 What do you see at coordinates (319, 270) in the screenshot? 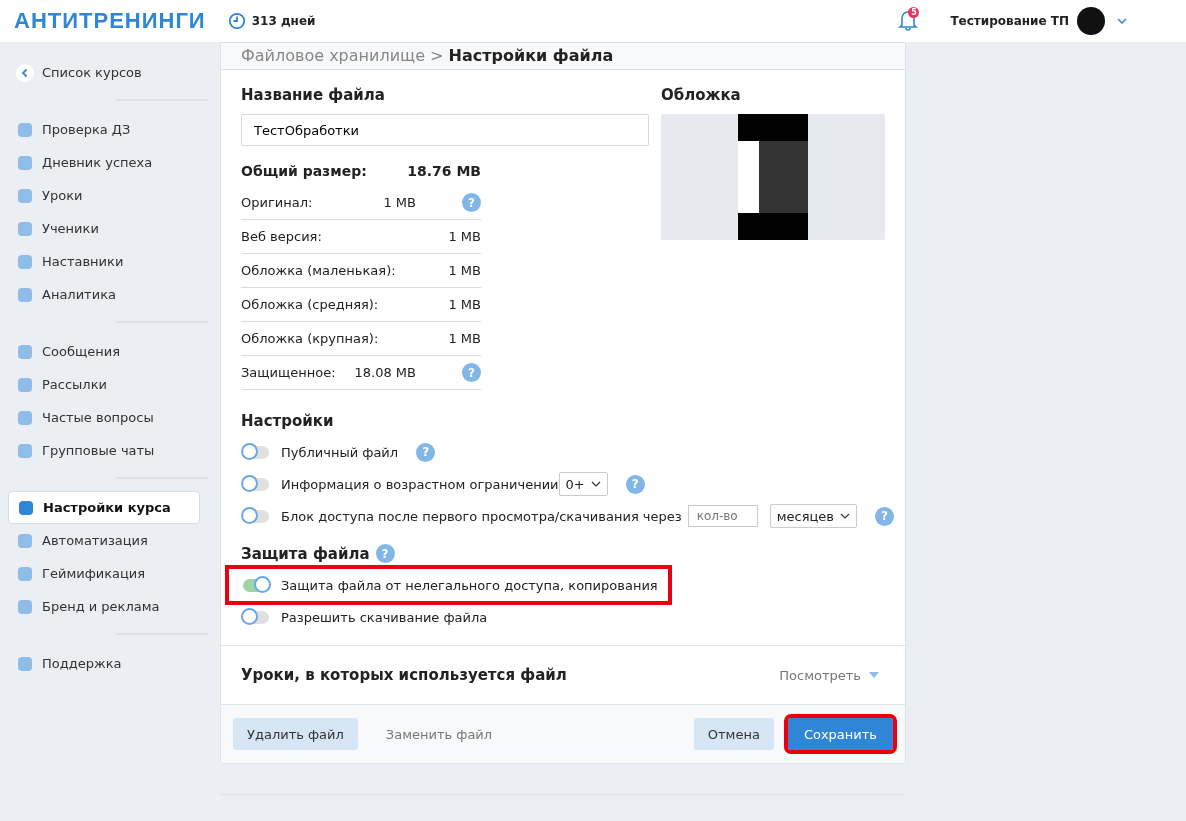
I see `size-label: Обложка (маленькая):` at bounding box center [319, 270].